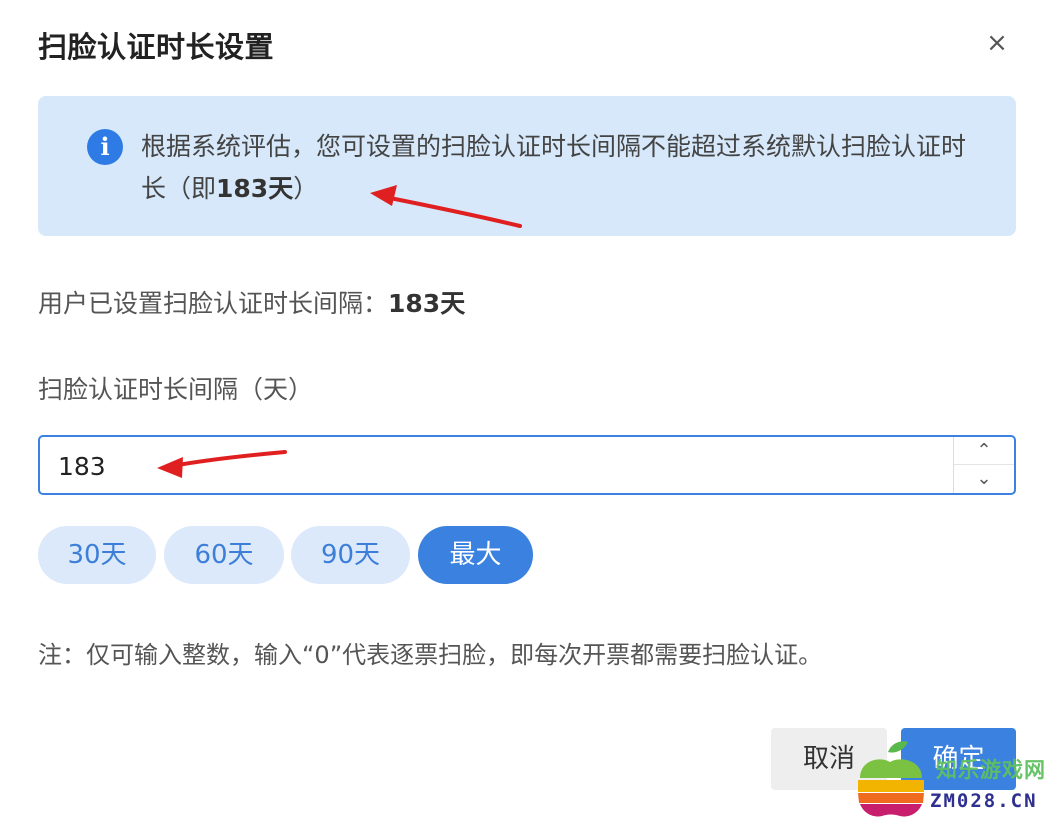 The height and width of the screenshot is (825, 1051). I want to click on current-setting-value: 183天, so click(427, 303).